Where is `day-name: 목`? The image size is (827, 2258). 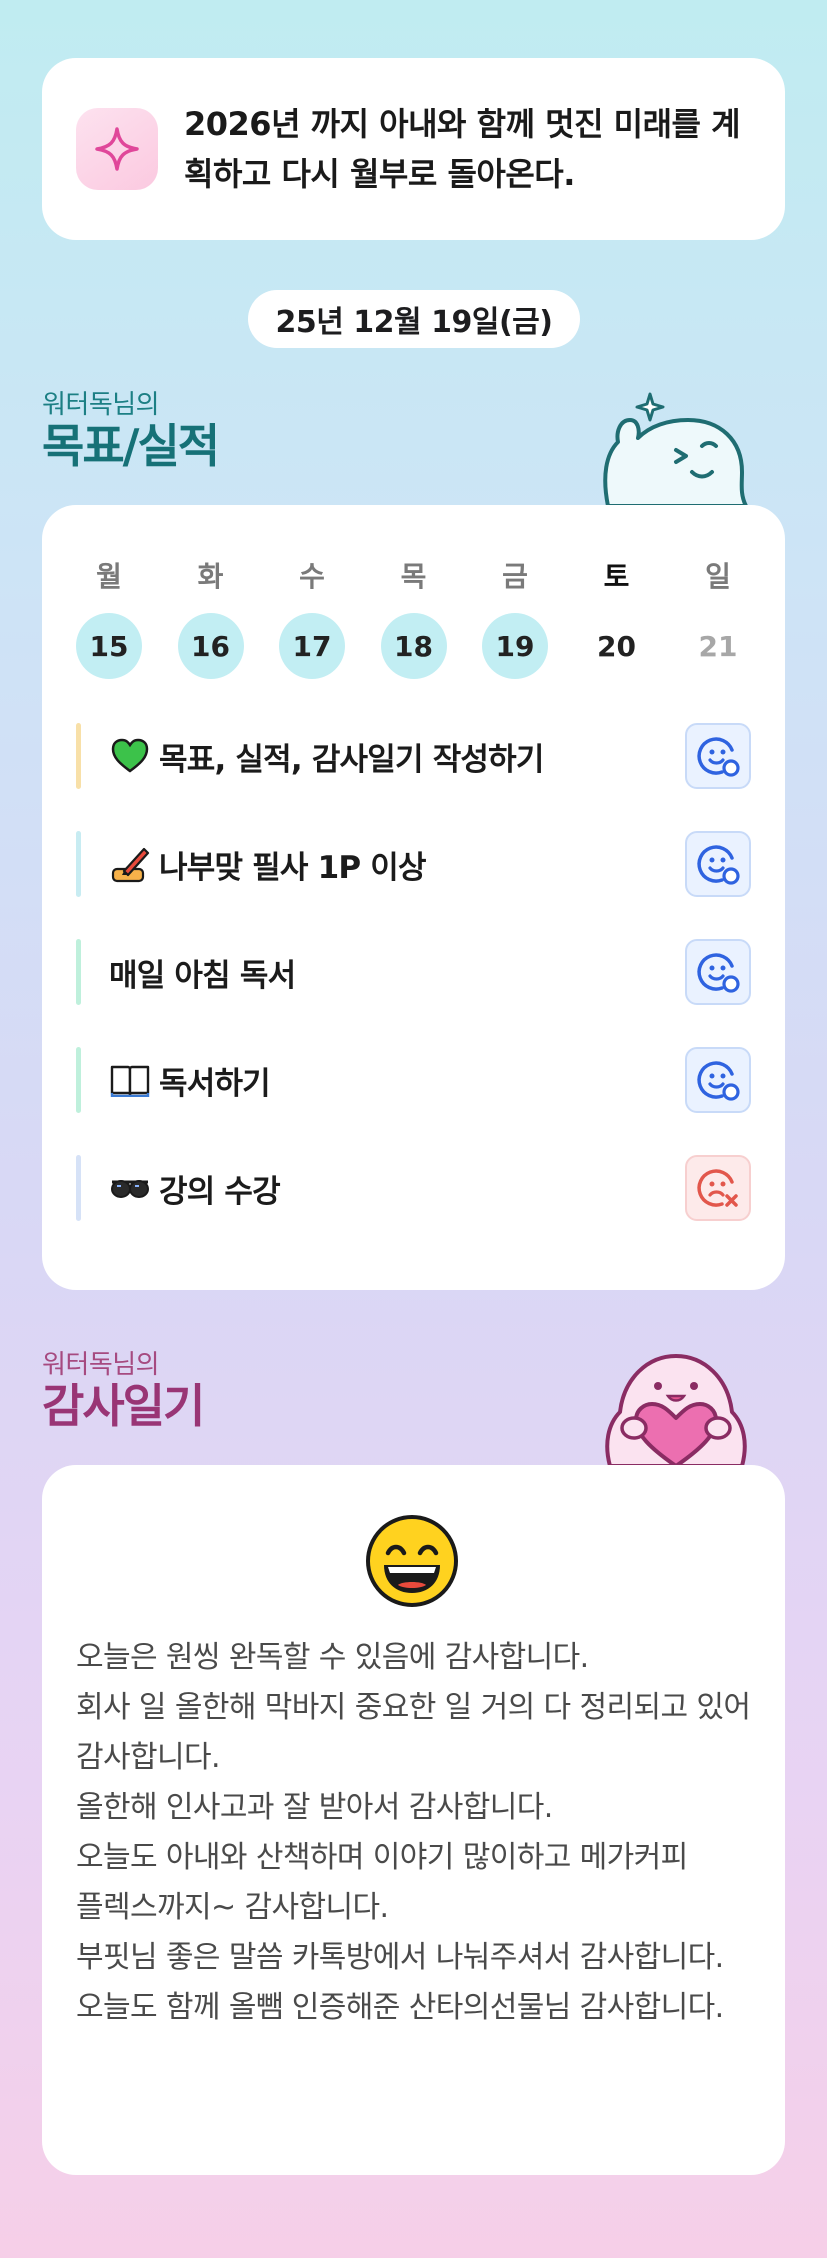
day-name: 목 is located at coordinates (413, 576).